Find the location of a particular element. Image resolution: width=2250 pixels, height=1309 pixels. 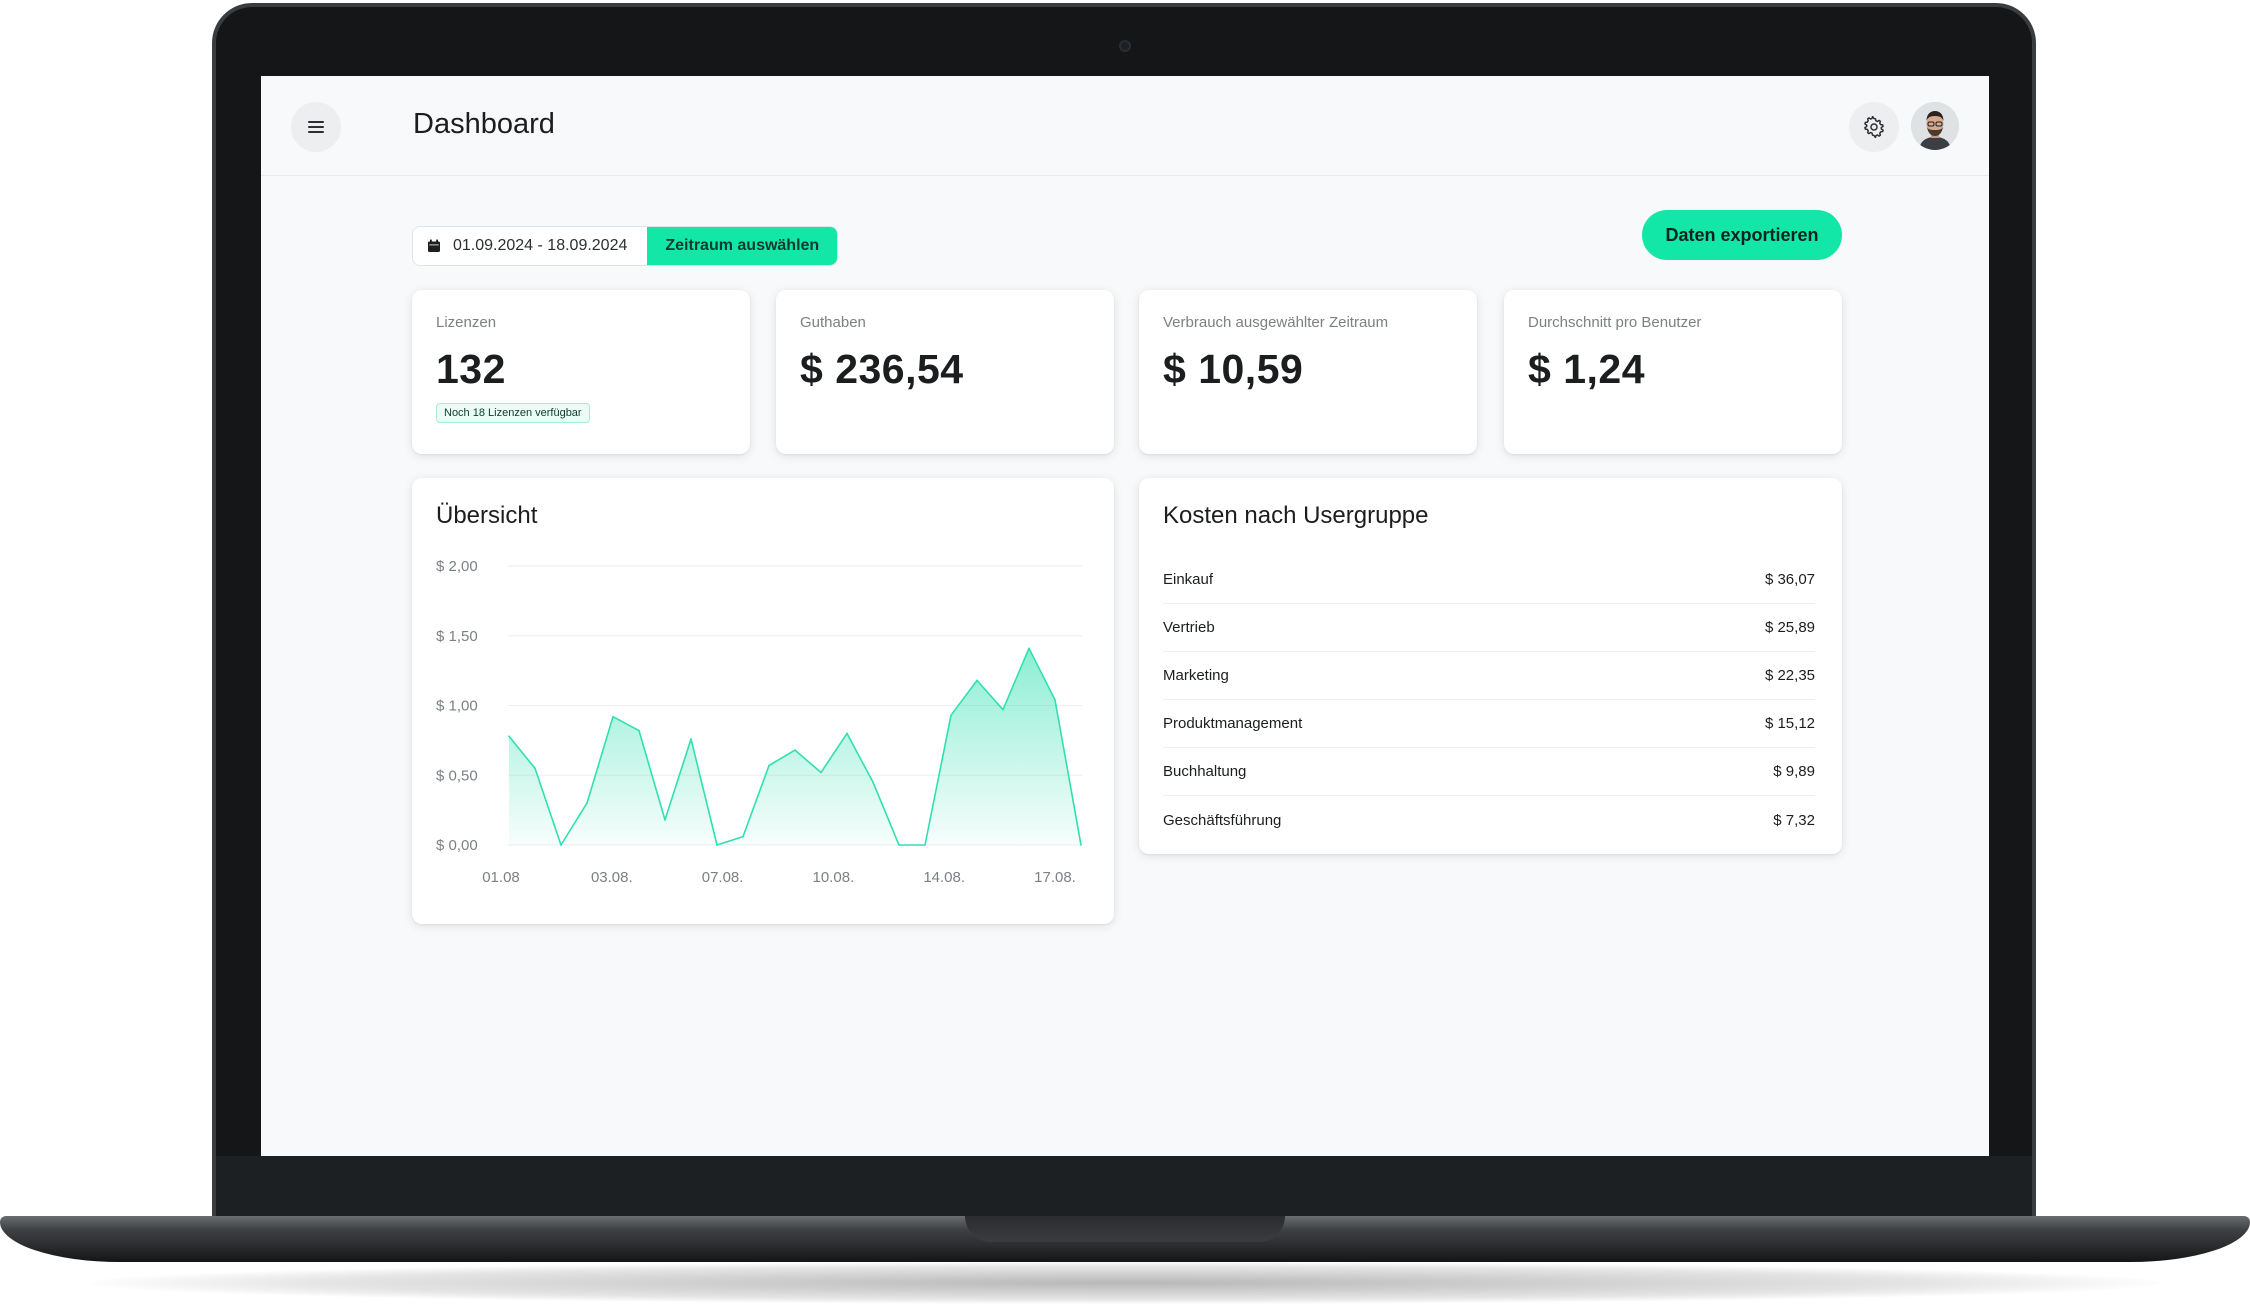

stat-card-balance: Guthaben $ 236,54 is located at coordinates (945, 372).